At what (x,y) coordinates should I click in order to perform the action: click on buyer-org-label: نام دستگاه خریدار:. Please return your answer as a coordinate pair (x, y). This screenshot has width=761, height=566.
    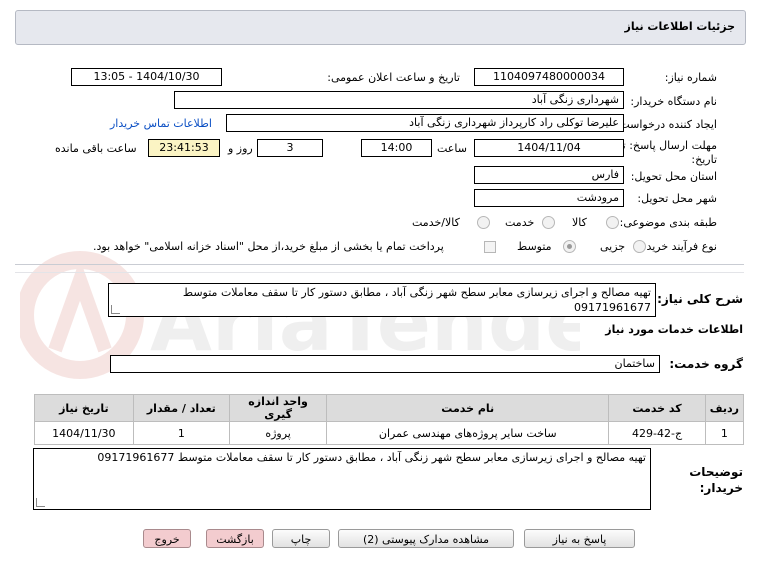
    Looking at the image, I should click on (673, 101).